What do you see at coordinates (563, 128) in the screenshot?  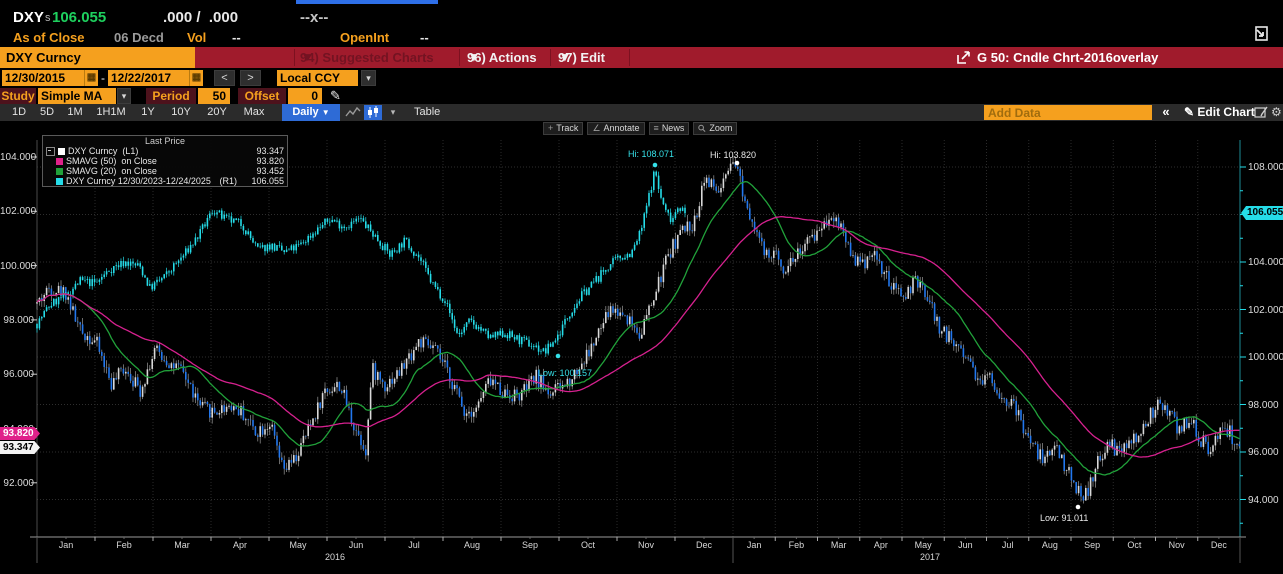 I see `track-button: + Track` at bounding box center [563, 128].